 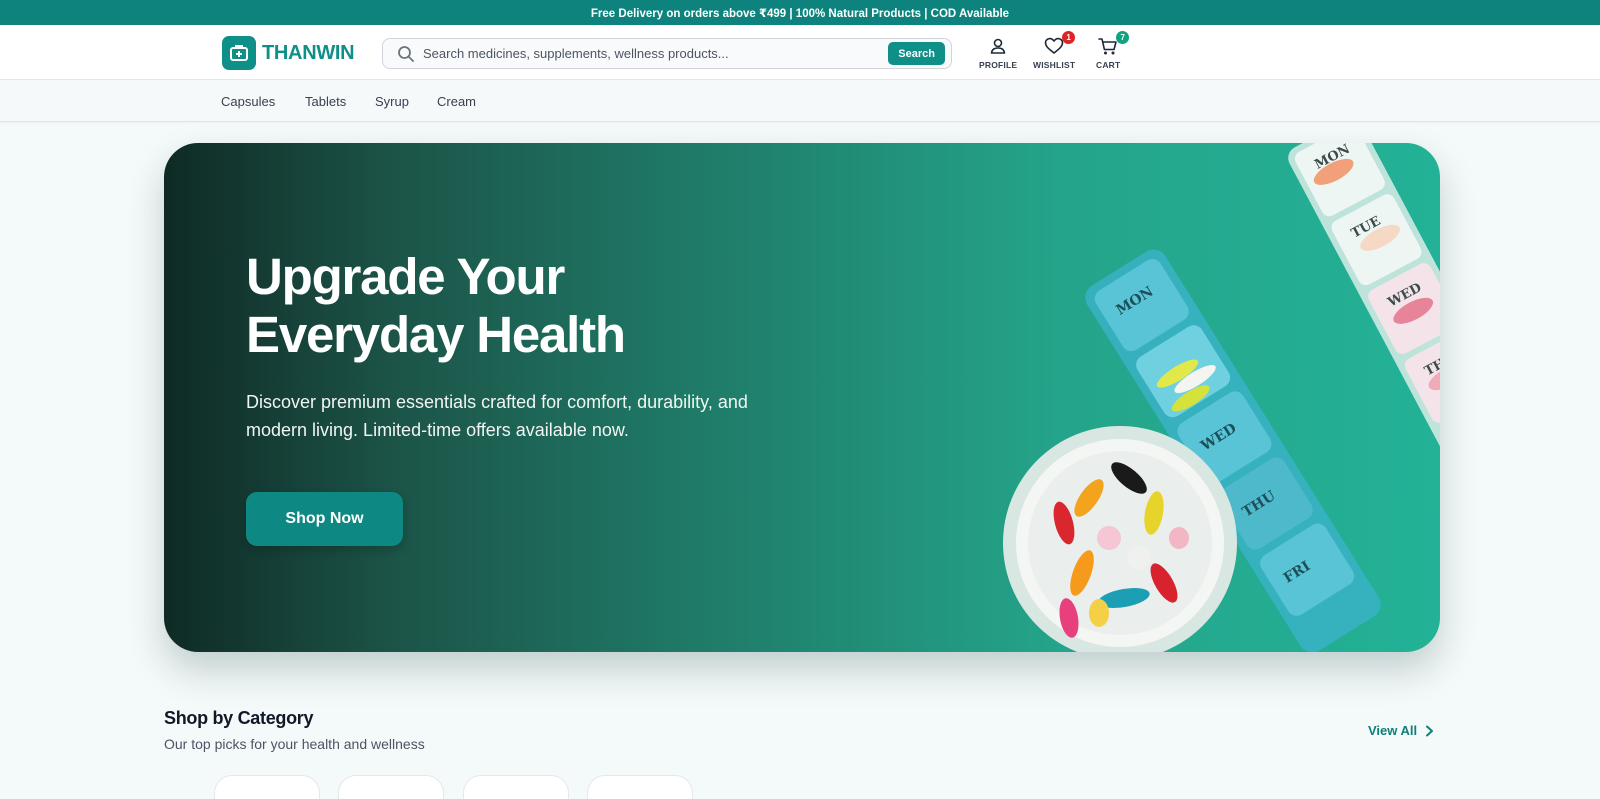 I want to click on cart-count-badge: 7, so click(x=1123, y=37).